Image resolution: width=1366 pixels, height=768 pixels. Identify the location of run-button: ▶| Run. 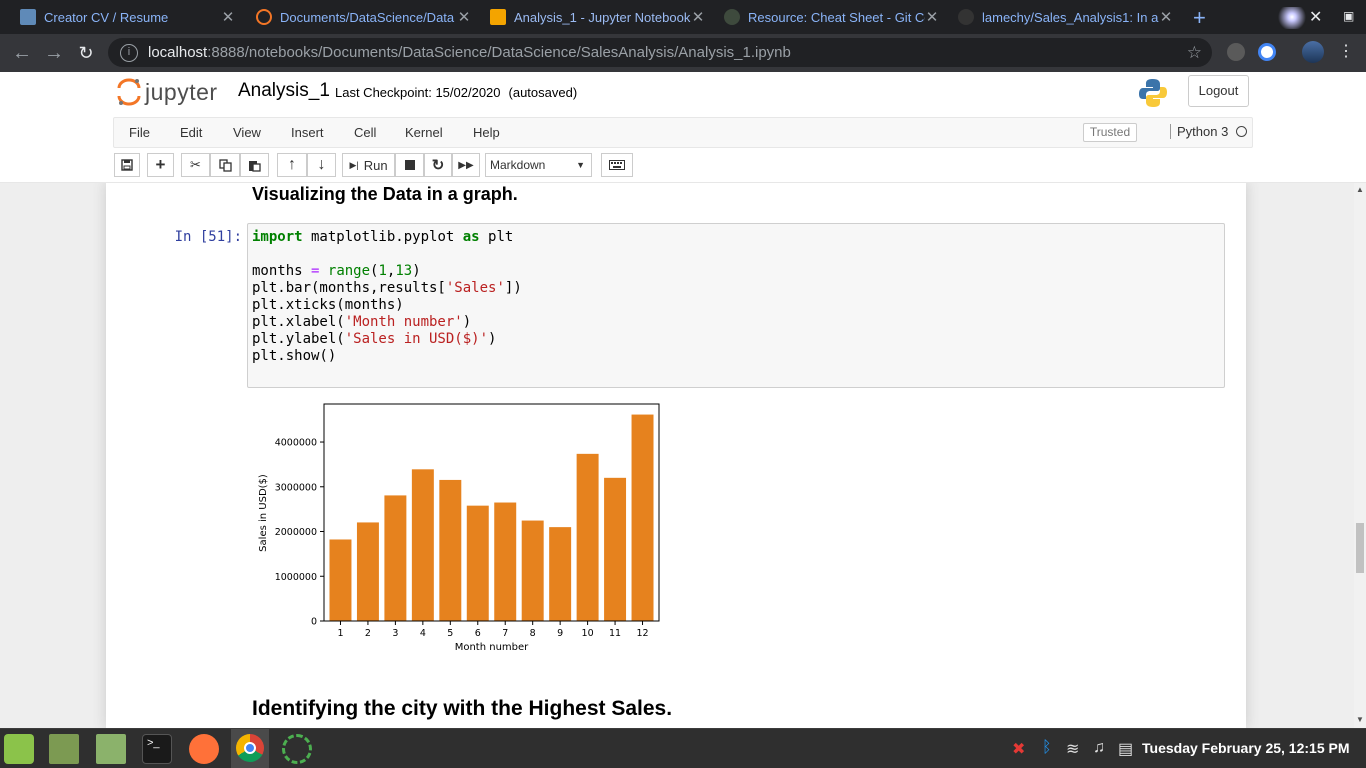
(368, 165).